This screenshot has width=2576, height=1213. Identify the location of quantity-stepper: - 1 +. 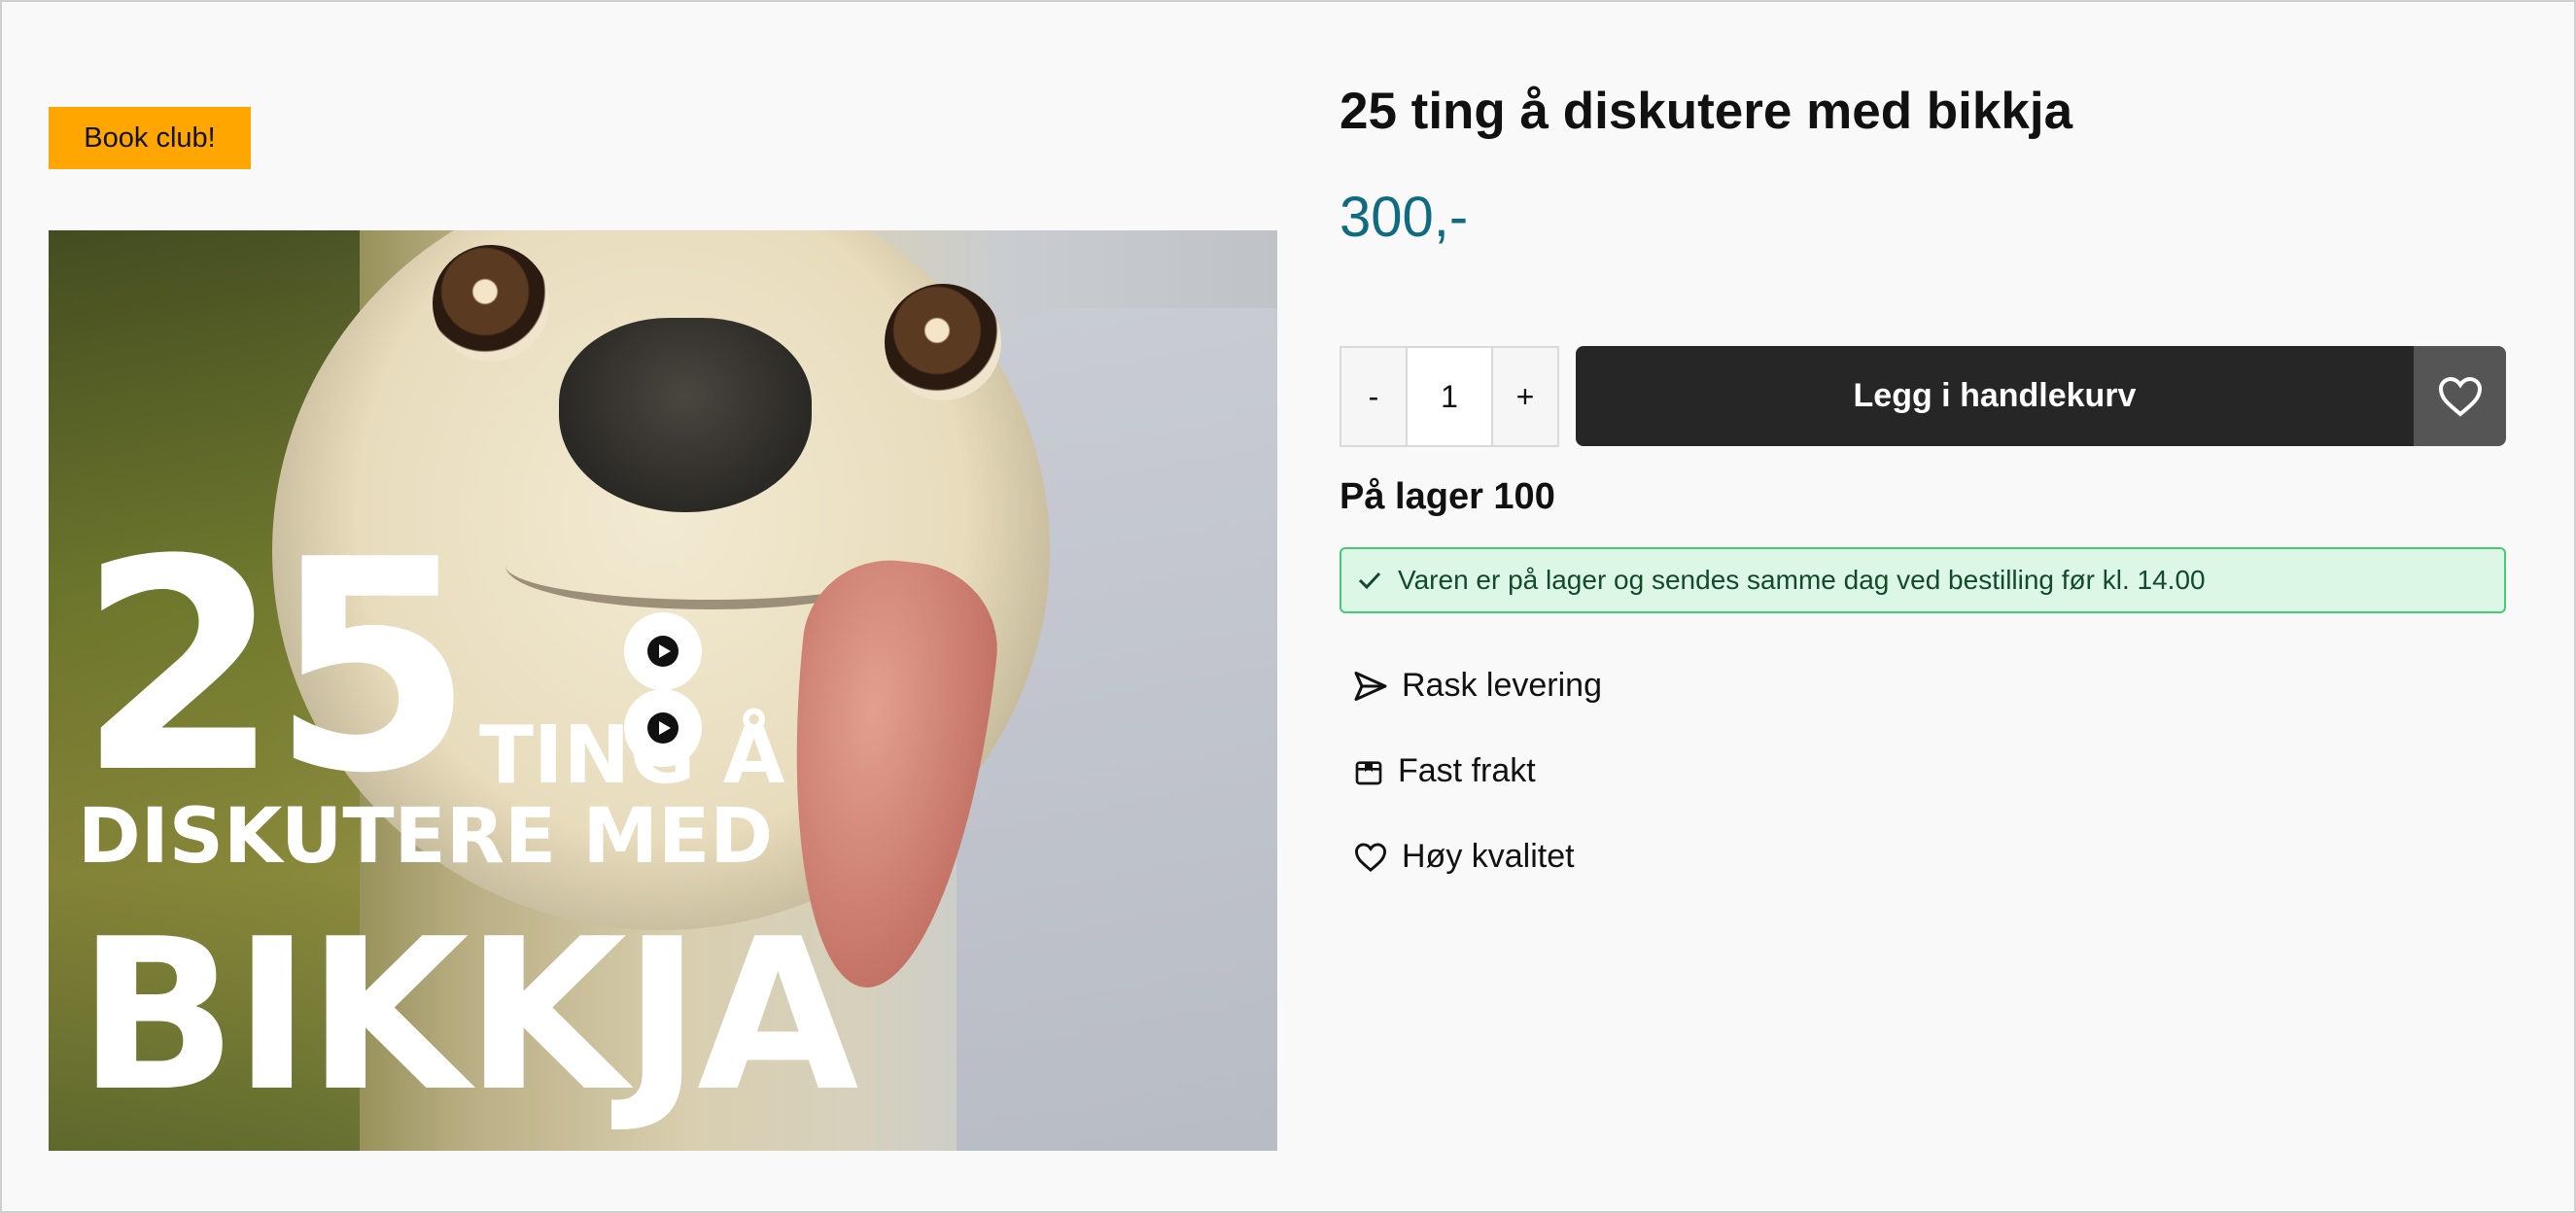
(1449, 396).